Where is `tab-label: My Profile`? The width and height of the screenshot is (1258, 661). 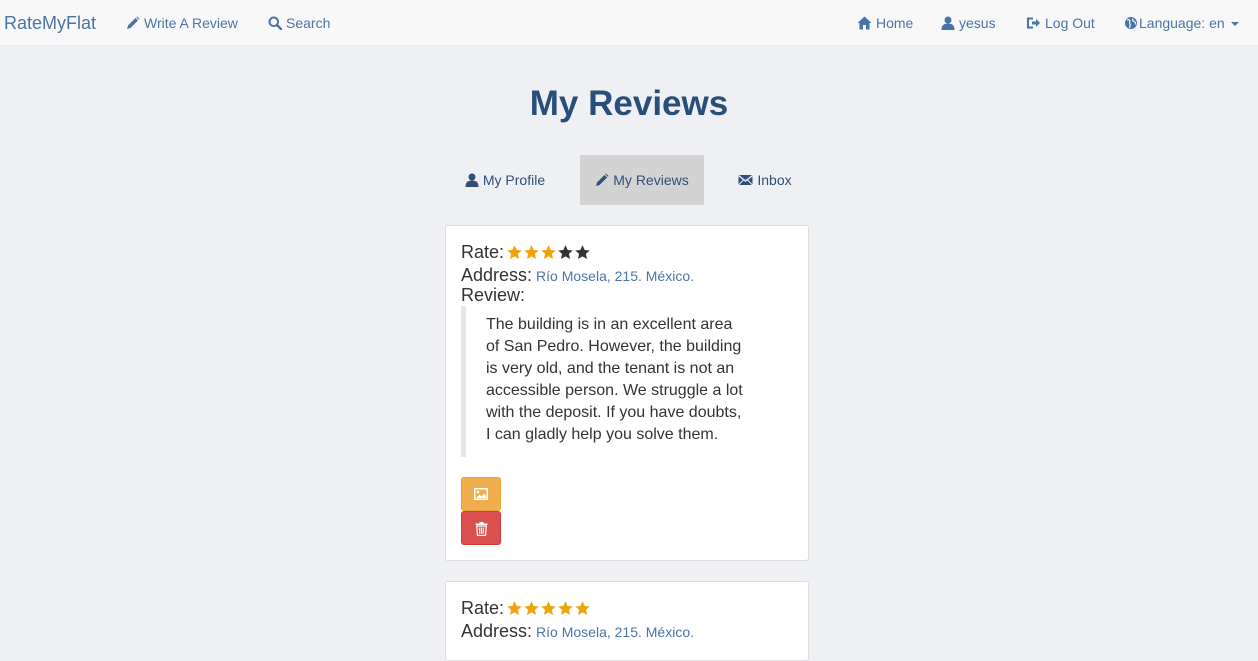 tab-label: My Profile is located at coordinates (514, 180).